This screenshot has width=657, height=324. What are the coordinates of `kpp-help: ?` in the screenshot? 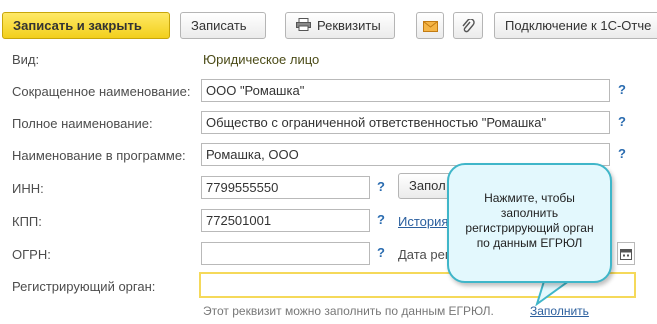 It's located at (381, 219).